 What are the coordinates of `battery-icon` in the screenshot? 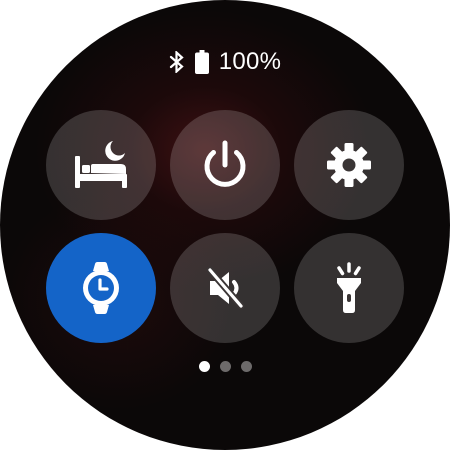 It's located at (201, 62).